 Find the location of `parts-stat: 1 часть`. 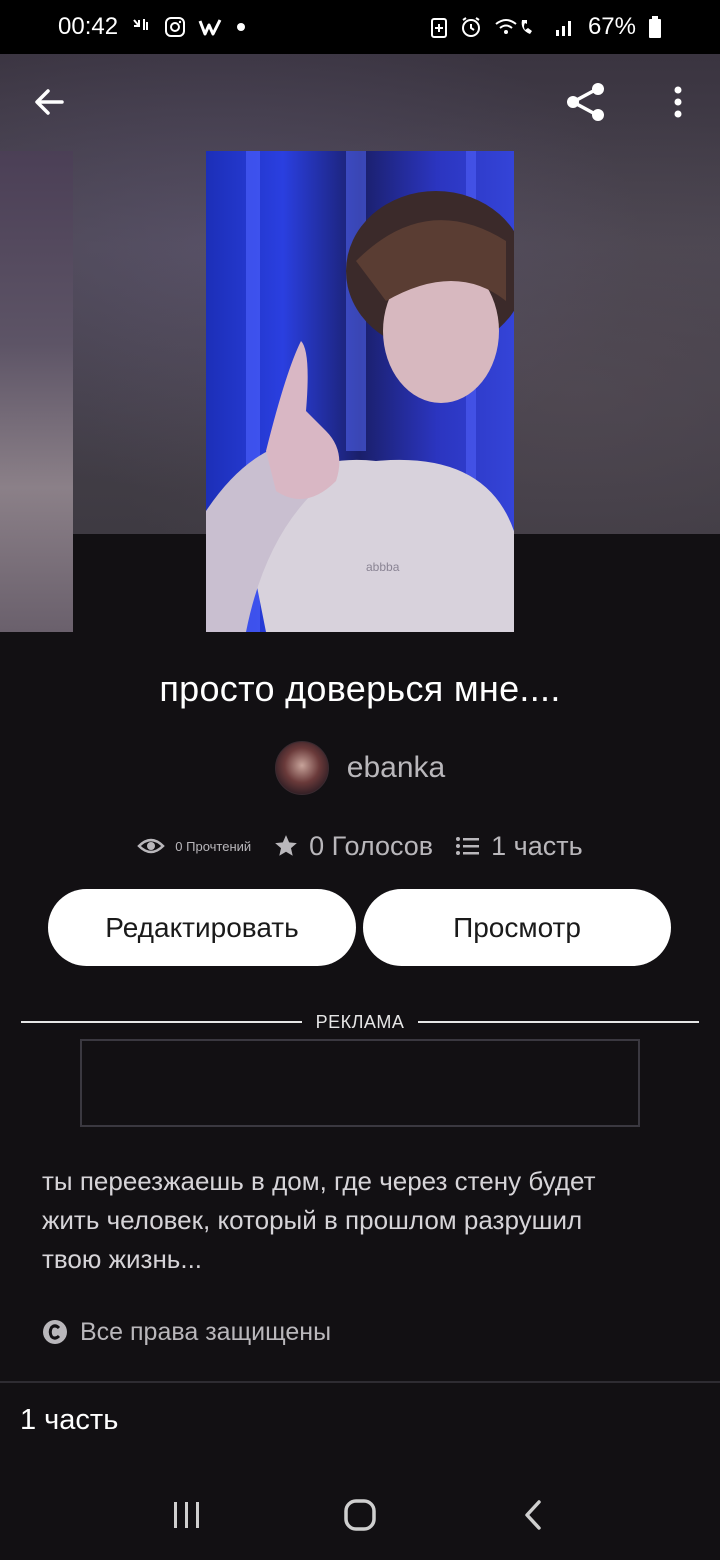

parts-stat: 1 часть is located at coordinates (519, 846).